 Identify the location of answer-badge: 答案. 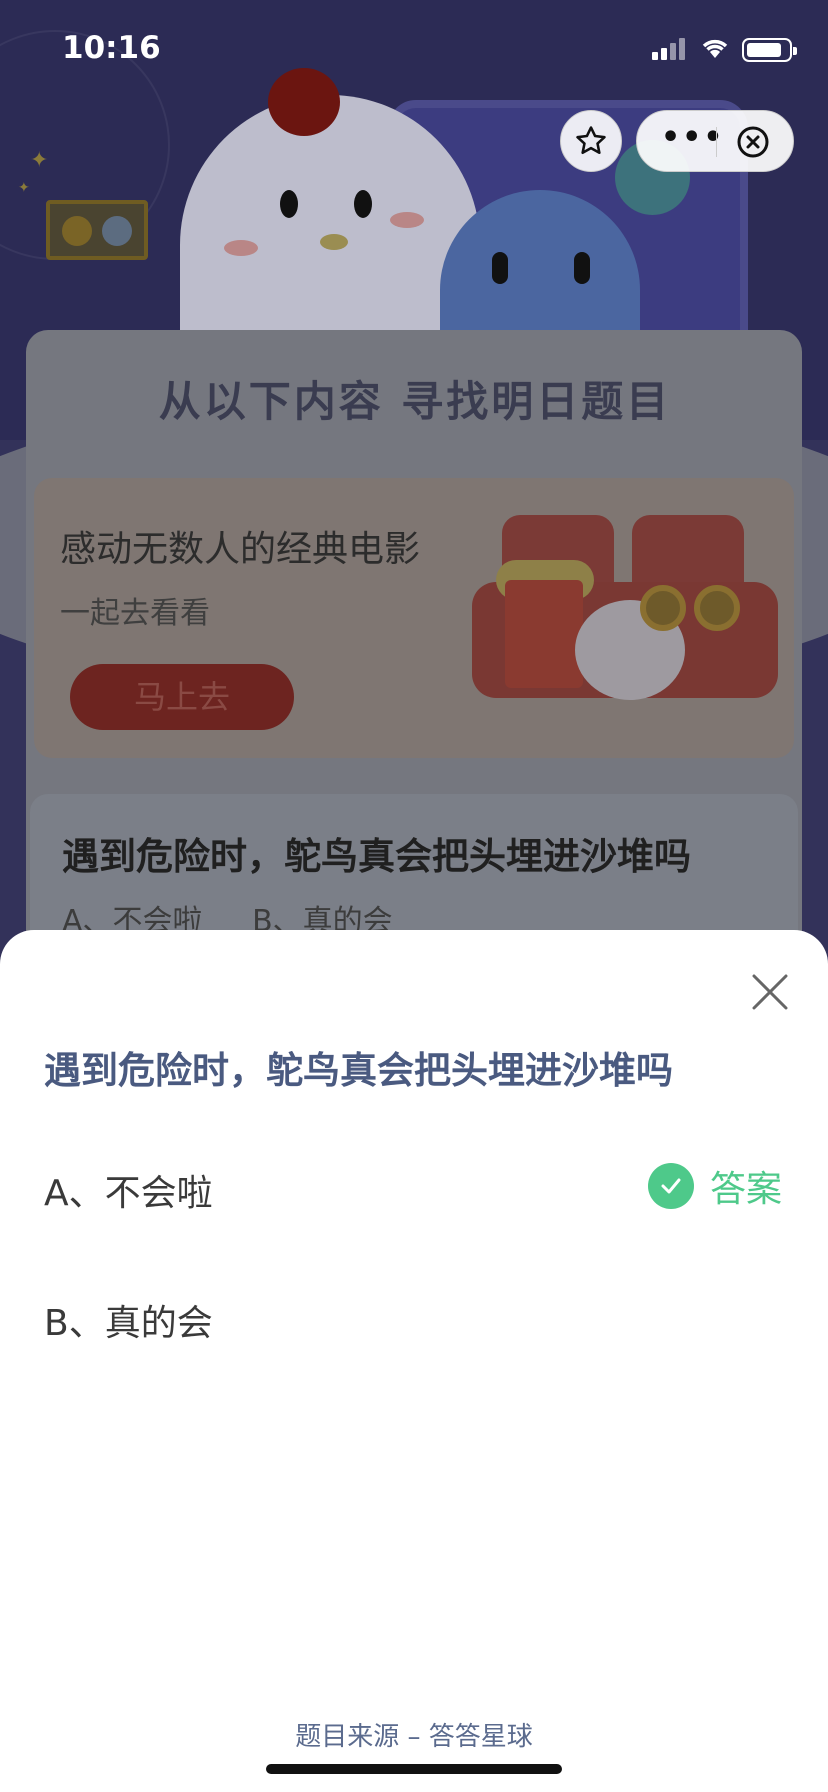
(715, 1186).